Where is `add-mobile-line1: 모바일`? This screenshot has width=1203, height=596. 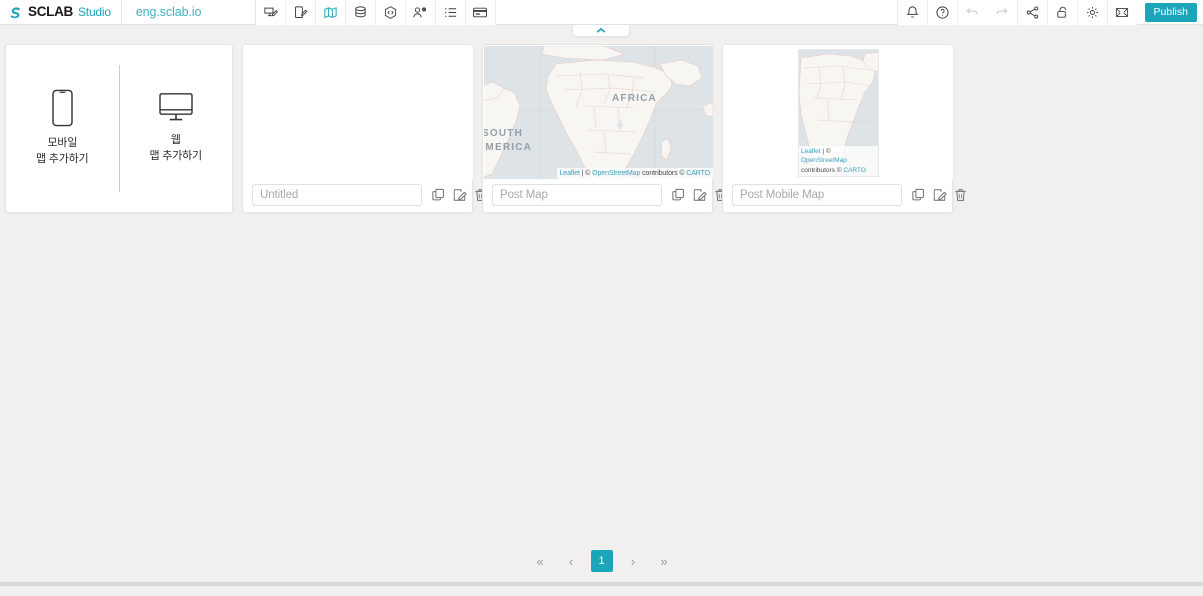 add-mobile-line1: 모바일 is located at coordinates (62, 143).